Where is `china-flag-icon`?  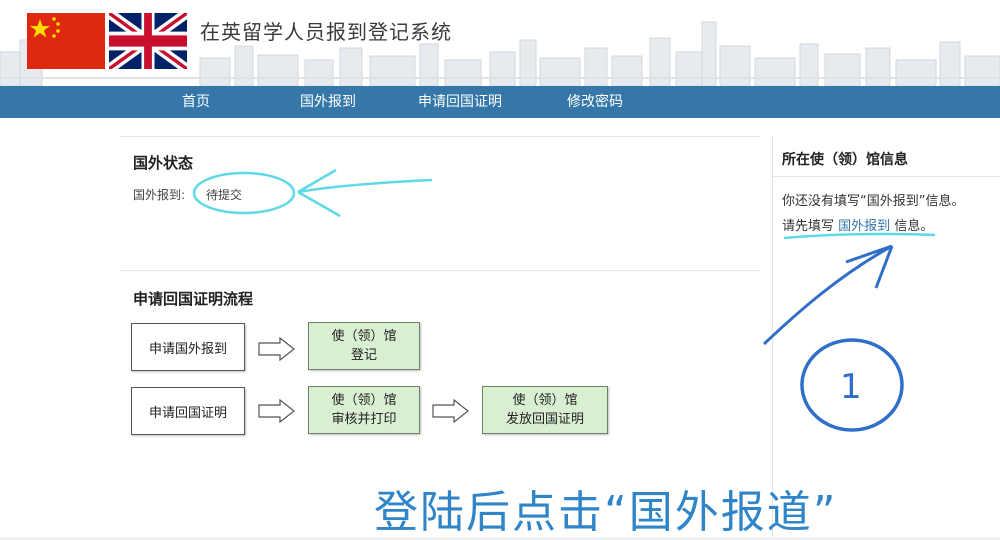
china-flag-icon is located at coordinates (66, 41).